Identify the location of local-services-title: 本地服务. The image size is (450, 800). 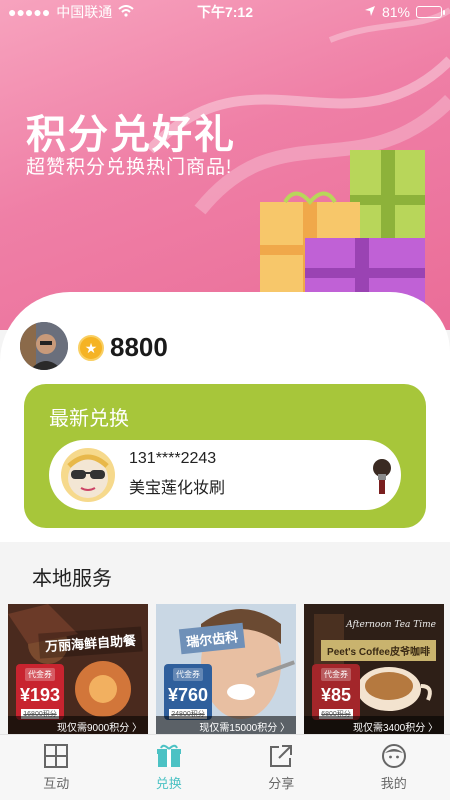
(72, 579).